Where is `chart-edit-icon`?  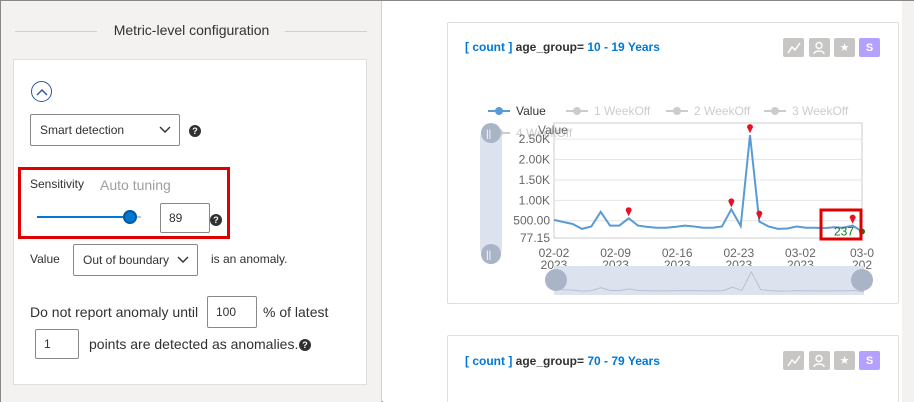 chart-edit-icon is located at coordinates (793, 360).